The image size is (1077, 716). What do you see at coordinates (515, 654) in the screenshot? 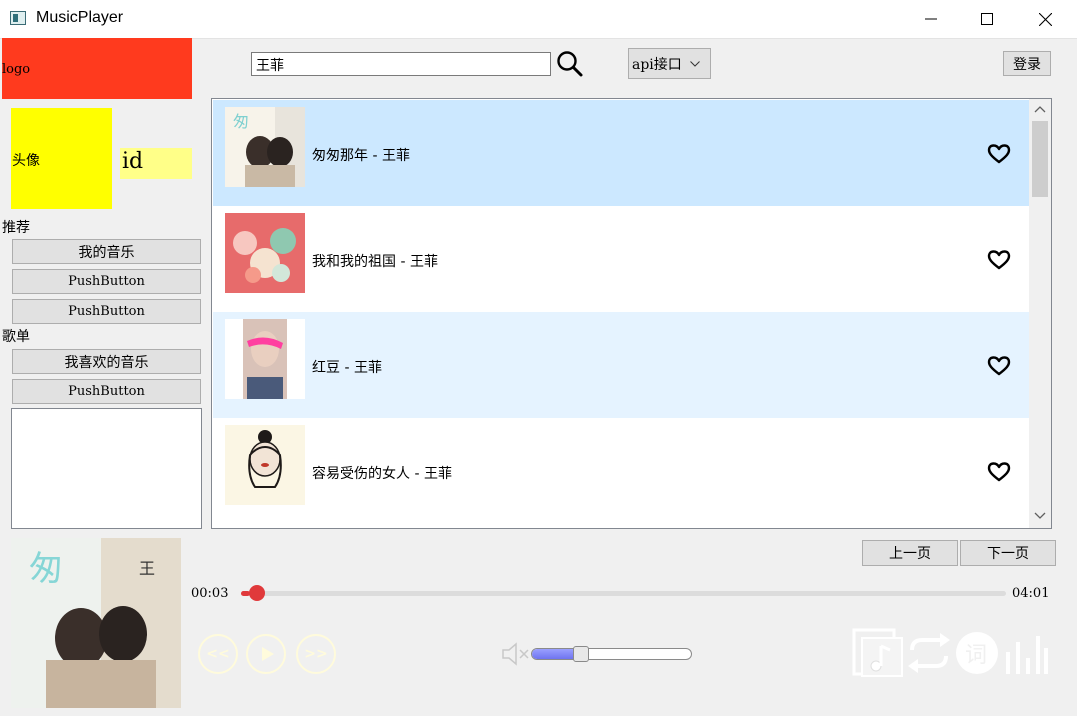
I see `volume-icon` at bounding box center [515, 654].